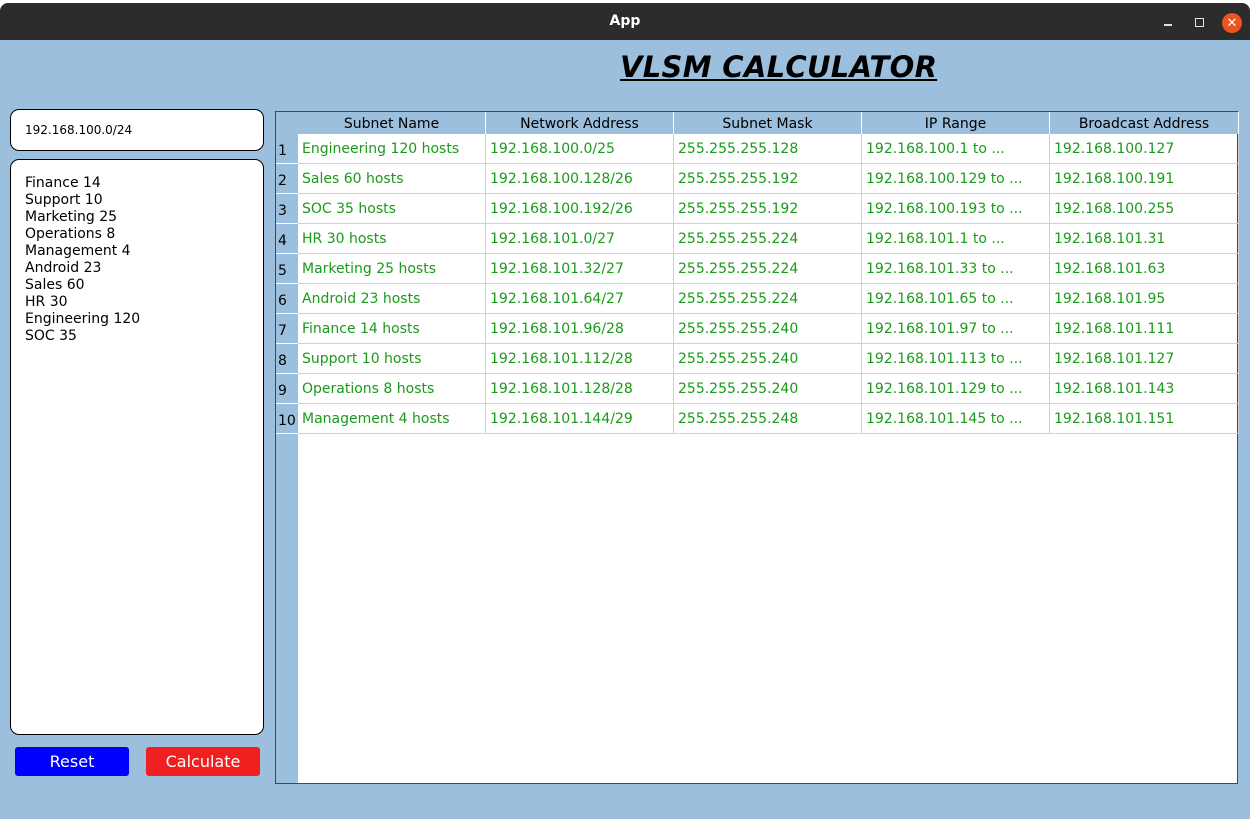 The width and height of the screenshot is (1253, 819). I want to click on cell-broadcast-address: 192.168.100.255, so click(1144, 209).